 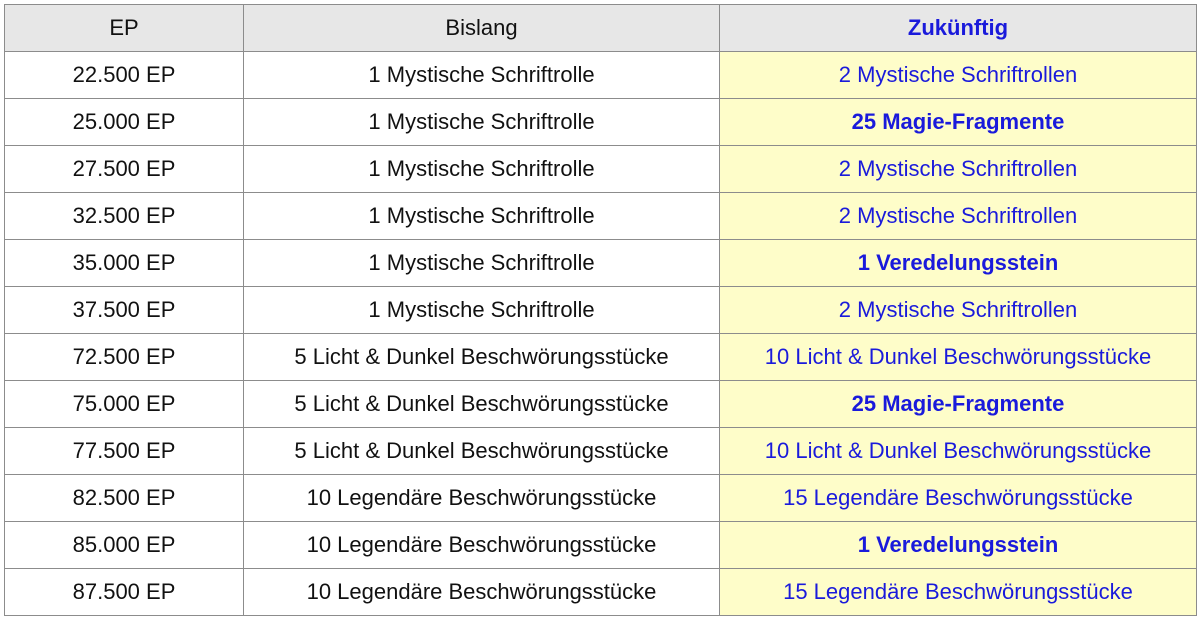 I want to click on cell-ep: 77.500 EP, so click(x=124, y=451).